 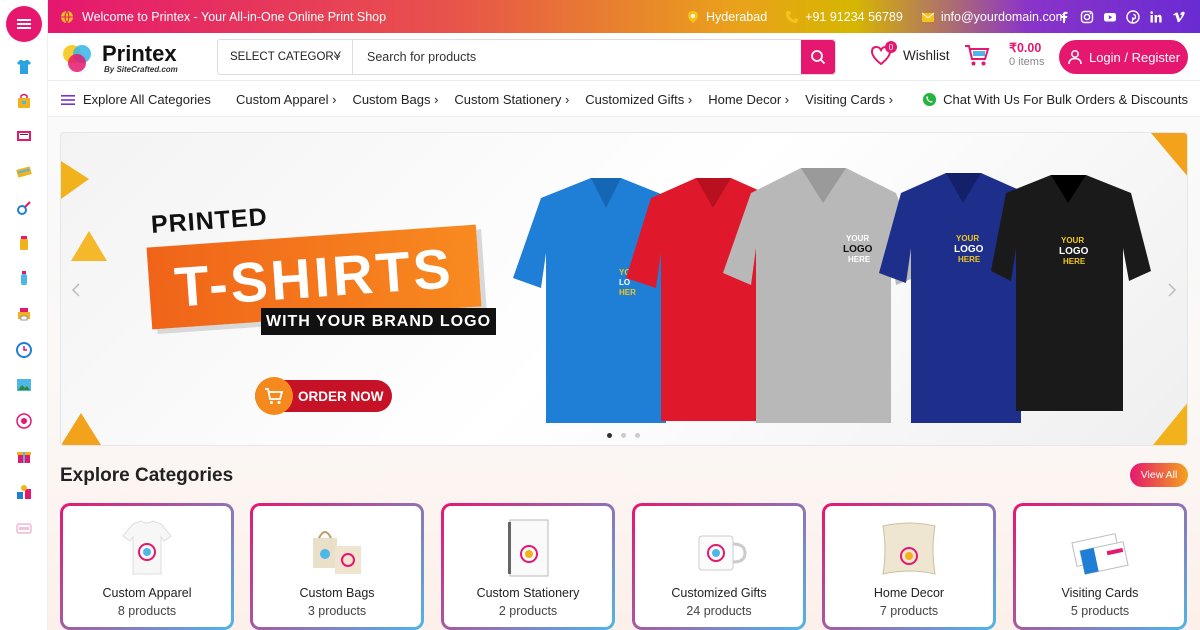 I want to click on wishlist-icon-wrap: 0, so click(x=883, y=54).